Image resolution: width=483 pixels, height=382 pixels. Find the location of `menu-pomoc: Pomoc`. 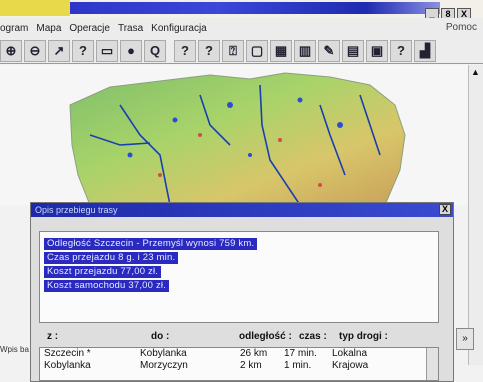

menu-pomoc: Pomoc is located at coordinates (461, 27).